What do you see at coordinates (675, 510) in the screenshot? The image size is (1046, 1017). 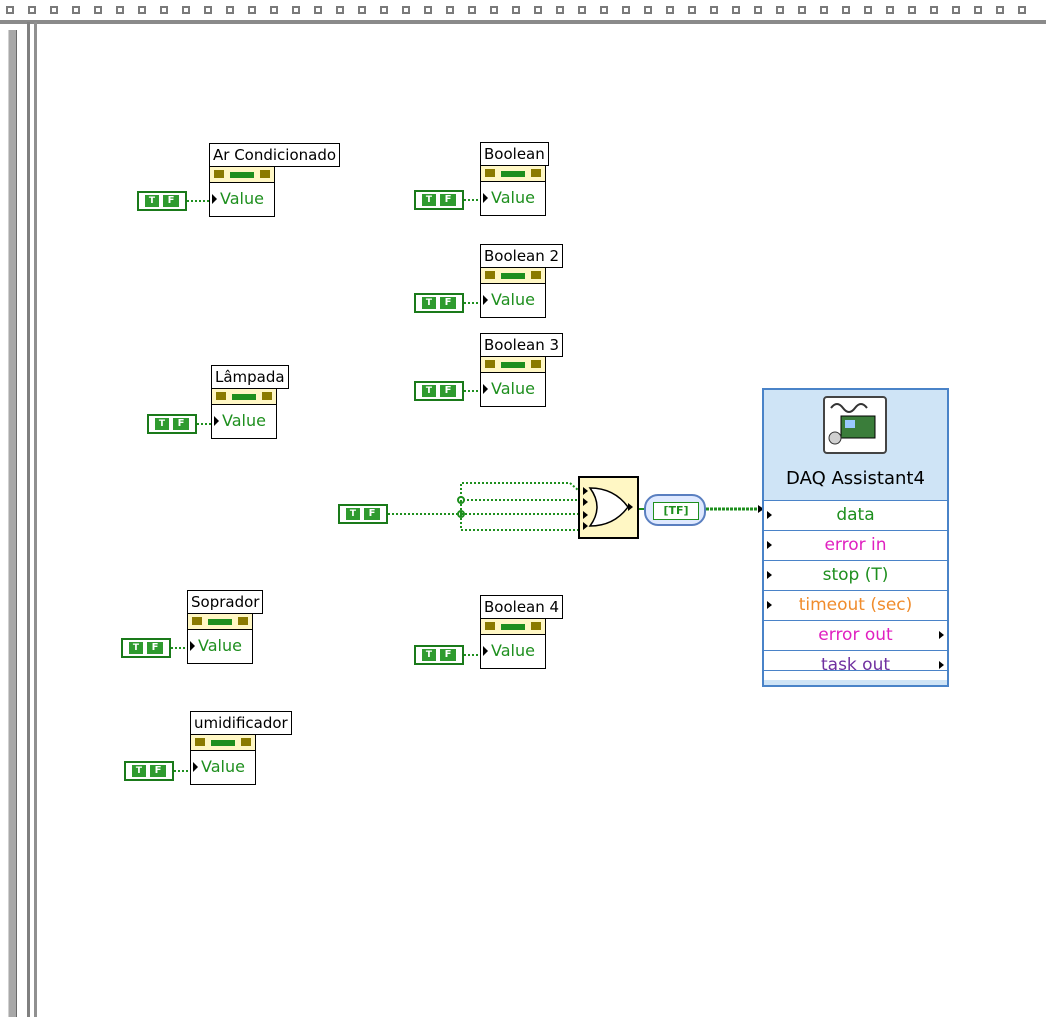 I see `build-array-converter: [TF]` at bounding box center [675, 510].